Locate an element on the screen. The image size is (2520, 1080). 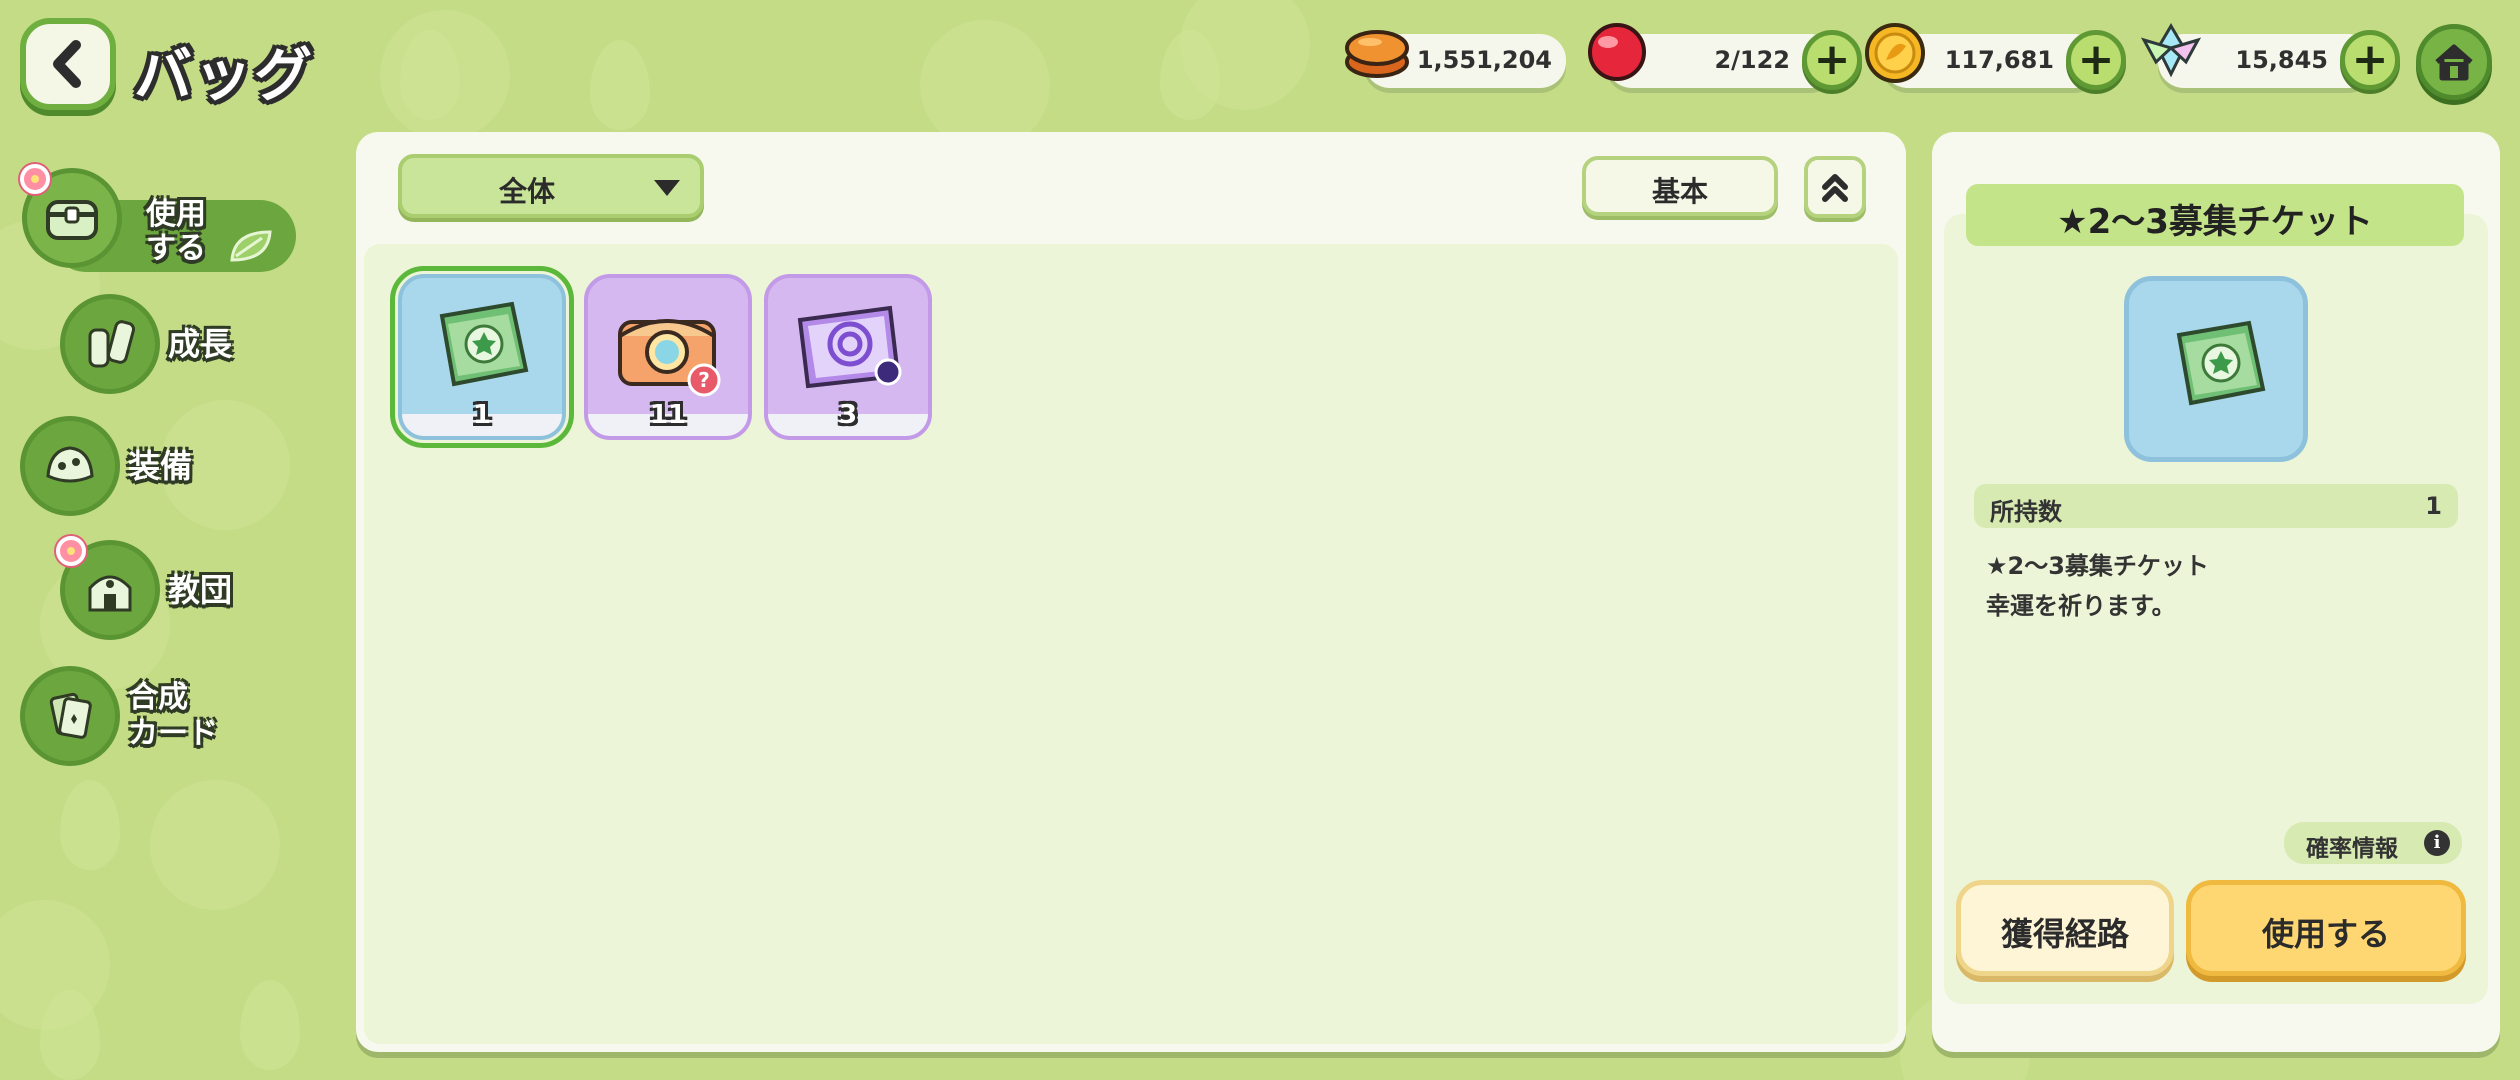
item-description-line-2: 幸運を祈ります。 is located at coordinates (2081, 606).